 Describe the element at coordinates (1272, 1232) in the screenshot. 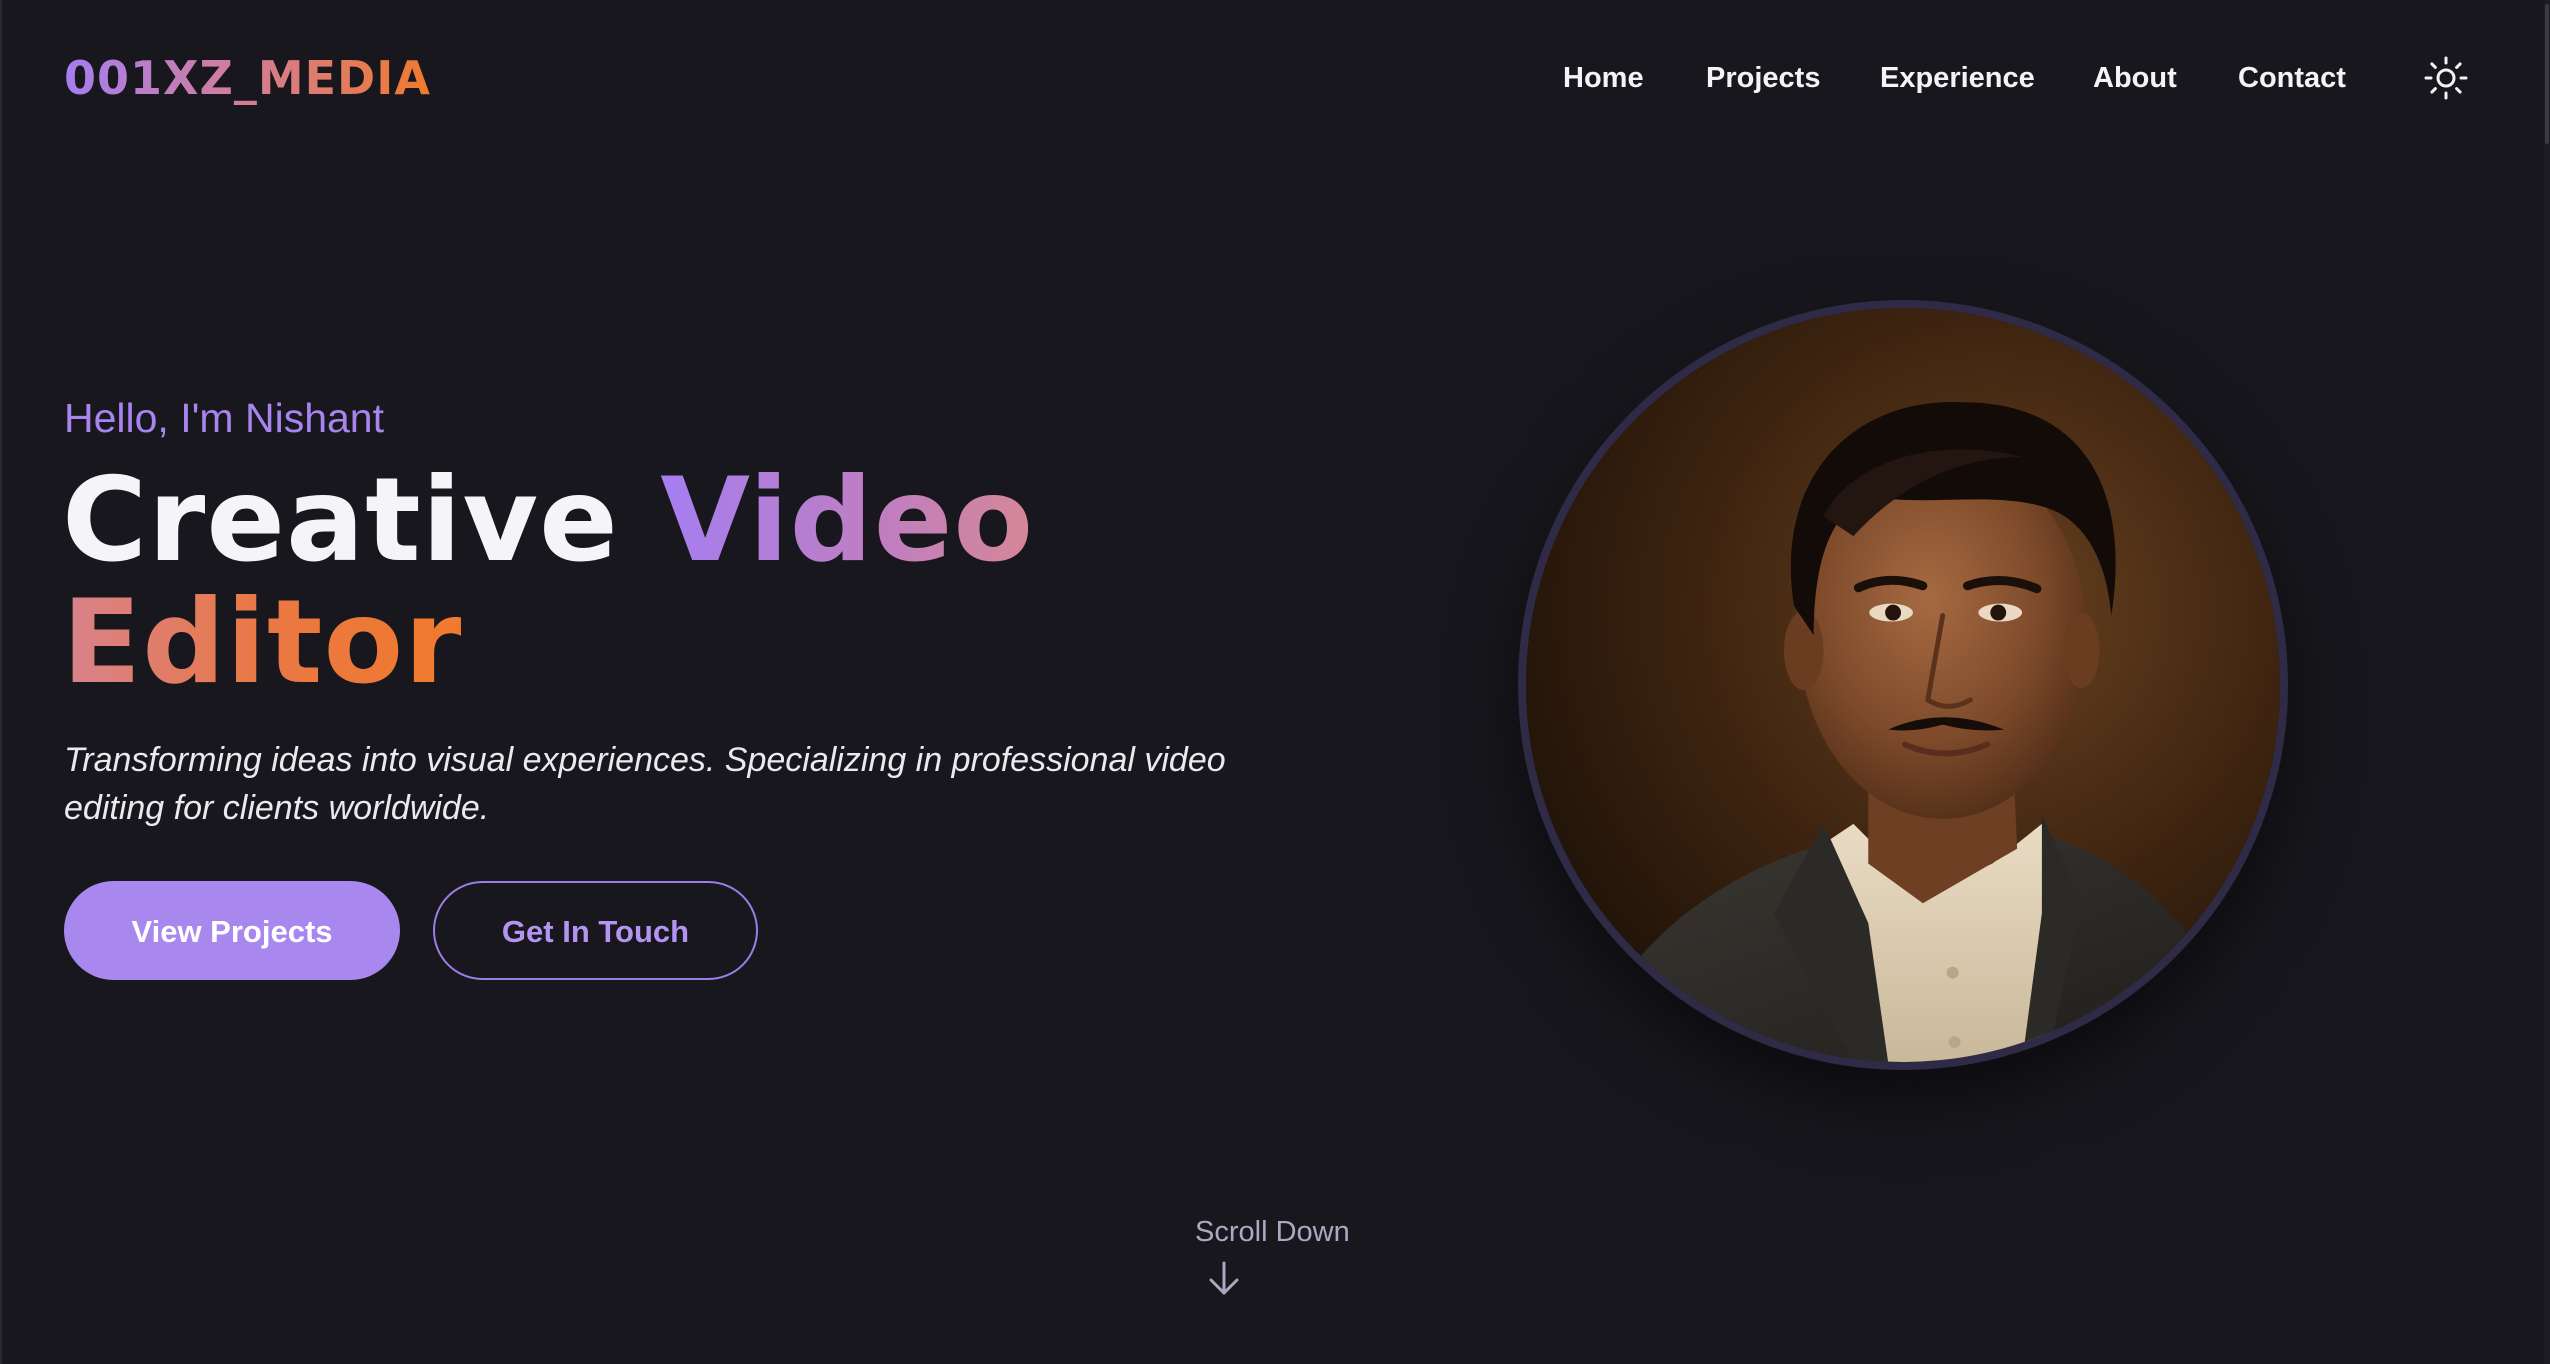

I see `scroll-down-label: Scroll Down` at that location.